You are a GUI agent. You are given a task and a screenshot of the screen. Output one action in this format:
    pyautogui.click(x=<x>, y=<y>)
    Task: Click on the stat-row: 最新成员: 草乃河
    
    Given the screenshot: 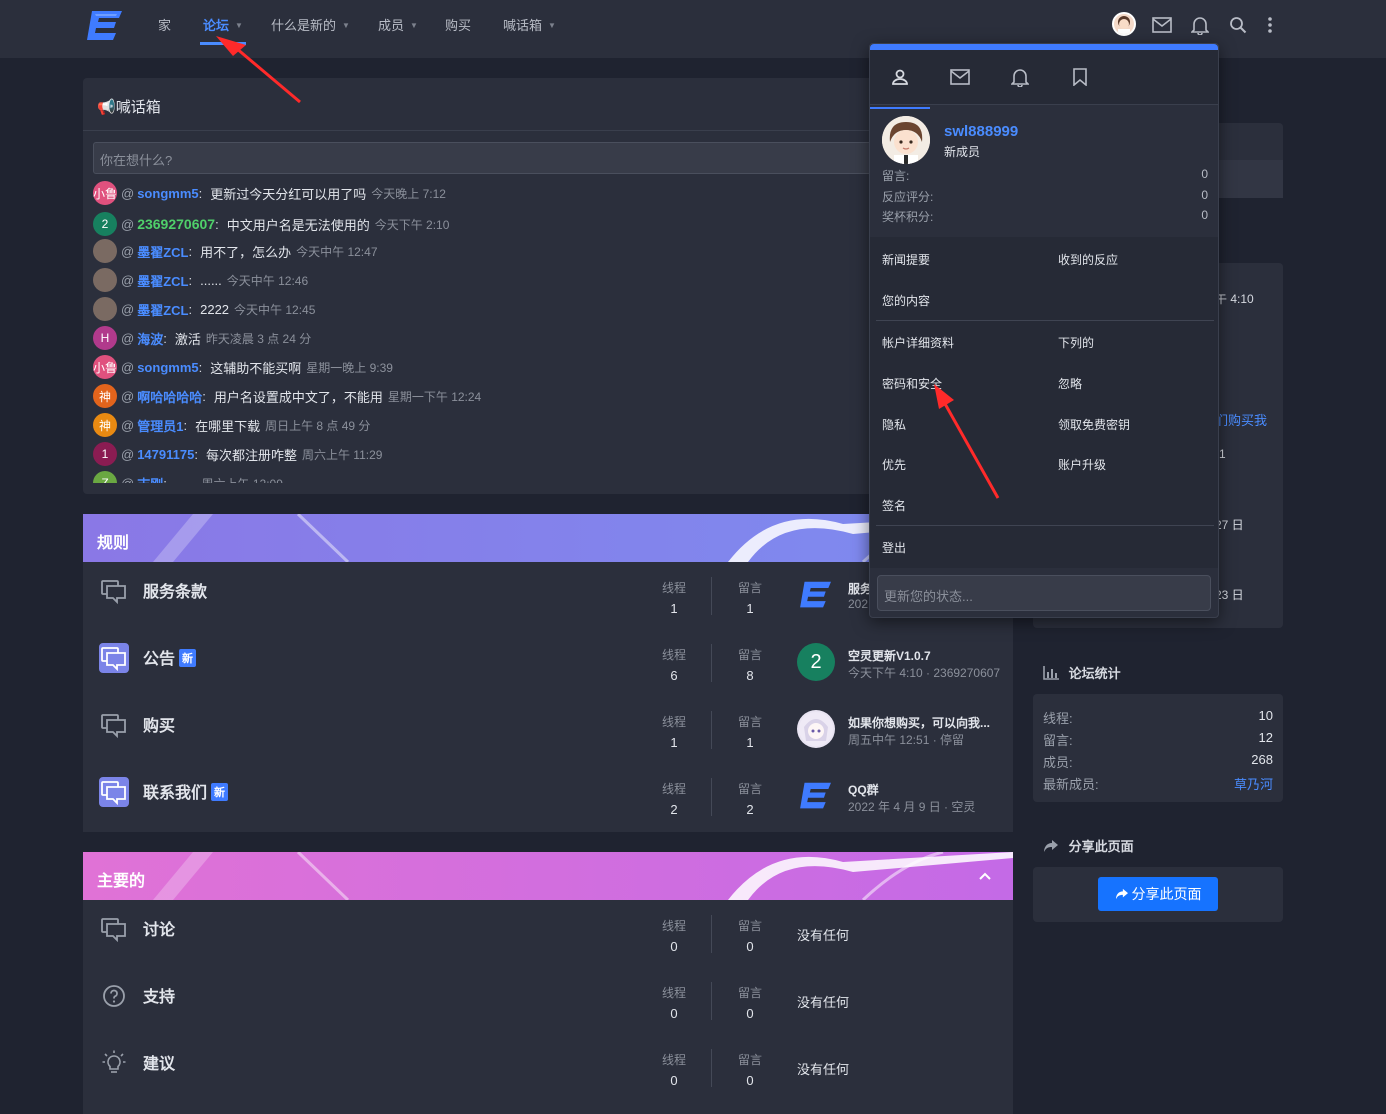 What is the action you would take?
    pyautogui.click(x=1158, y=783)
    